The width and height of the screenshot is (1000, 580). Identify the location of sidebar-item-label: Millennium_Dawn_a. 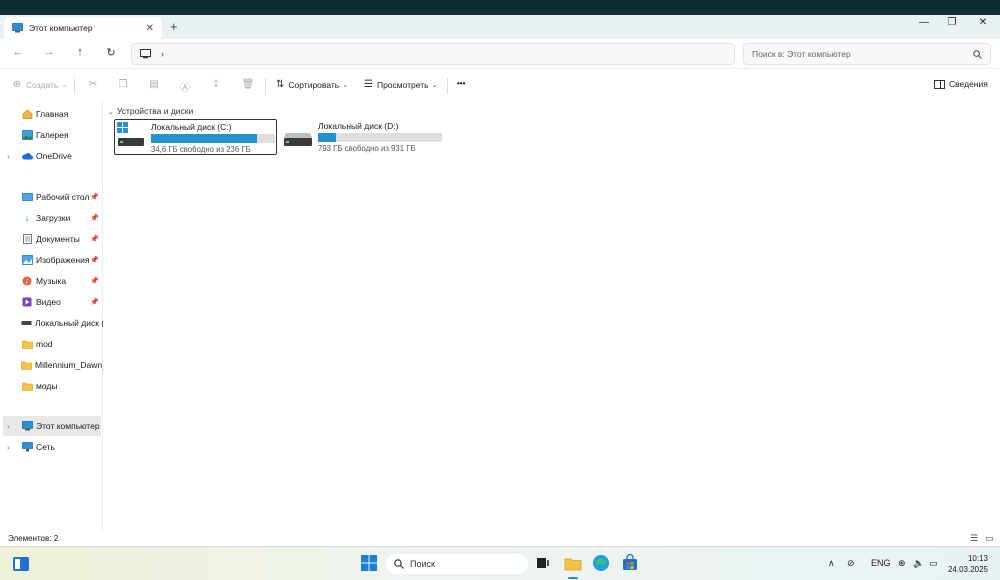
(69, 365).